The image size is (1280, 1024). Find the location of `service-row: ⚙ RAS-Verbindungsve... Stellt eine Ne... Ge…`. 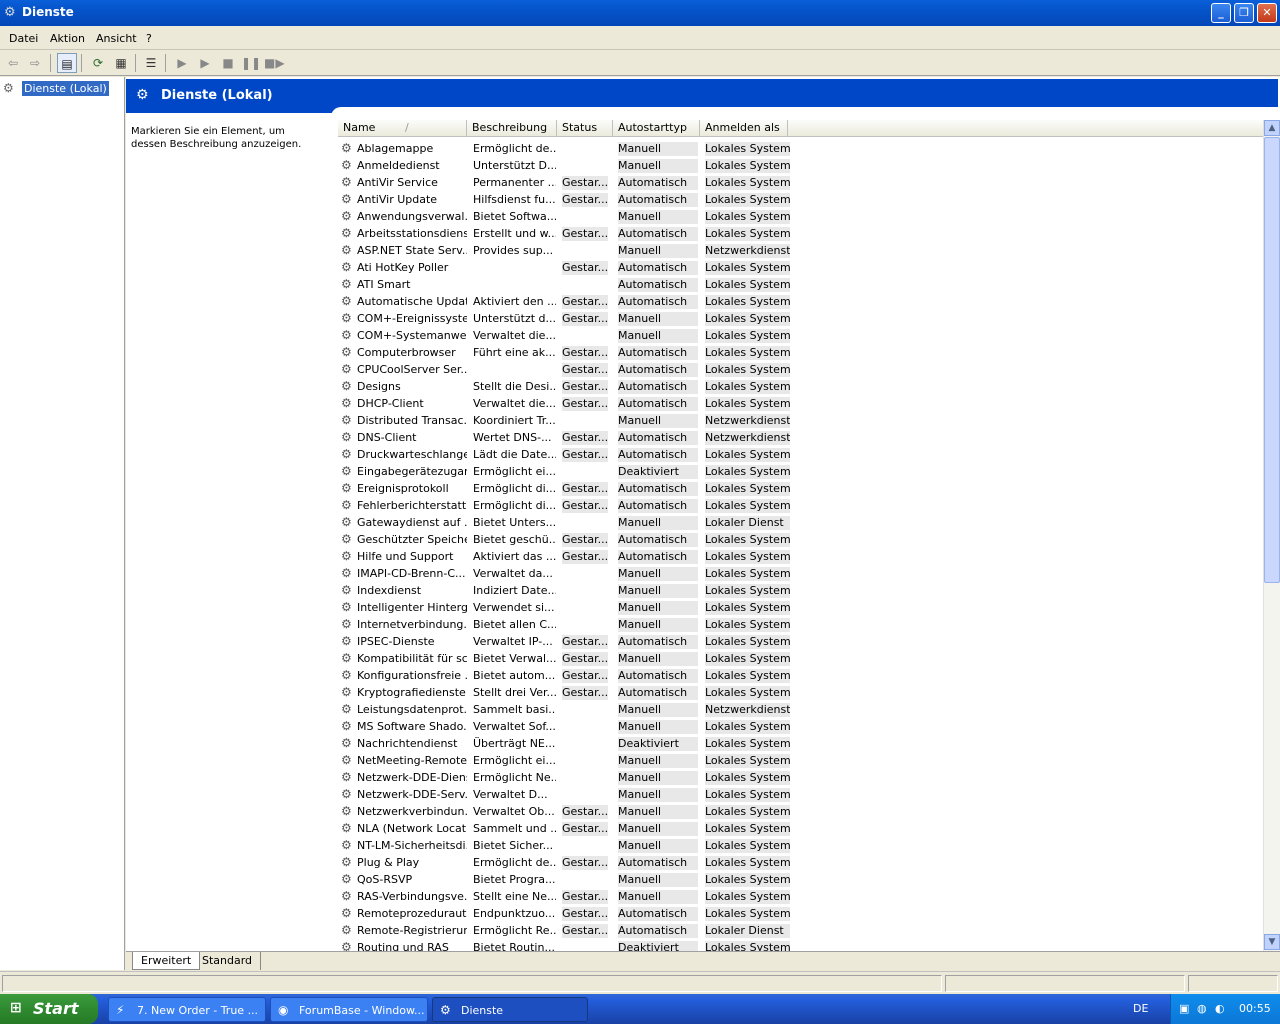

service-row: ⚙ RAS-Verbindungsve... Stellt eine Ne... Ge… is located at coordinates (800, 896).